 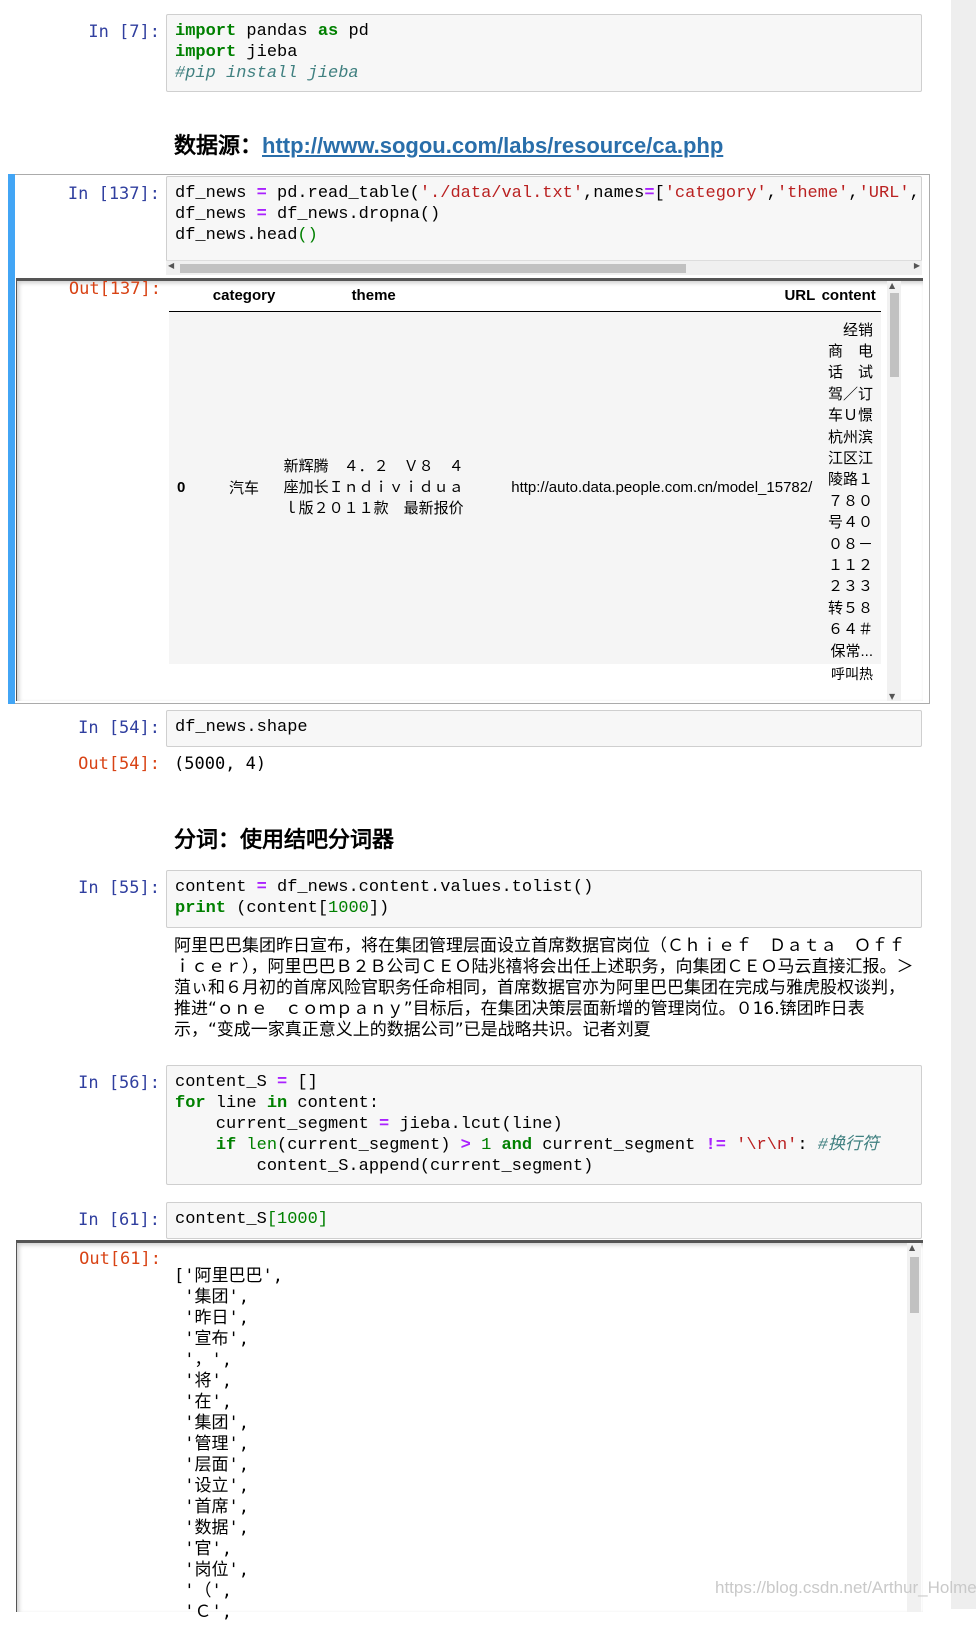 I want to click on content-line: 杭州滨, so click(x=850, y=437).